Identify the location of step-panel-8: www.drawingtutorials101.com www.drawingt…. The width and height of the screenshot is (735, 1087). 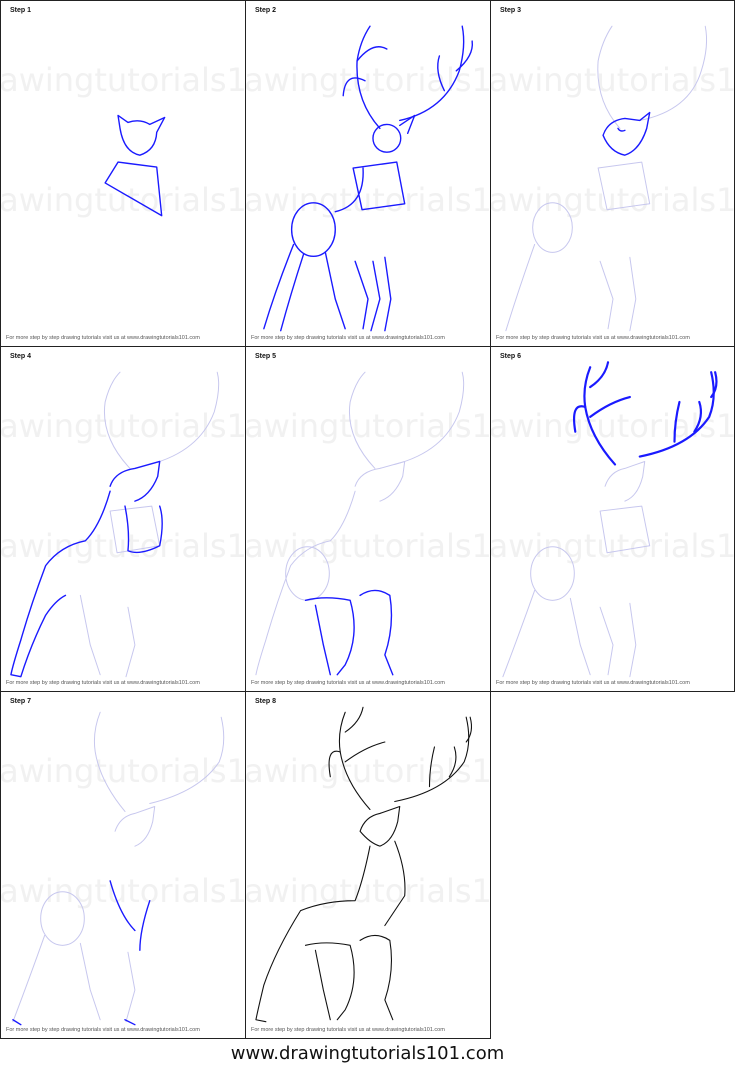
(368, 865).